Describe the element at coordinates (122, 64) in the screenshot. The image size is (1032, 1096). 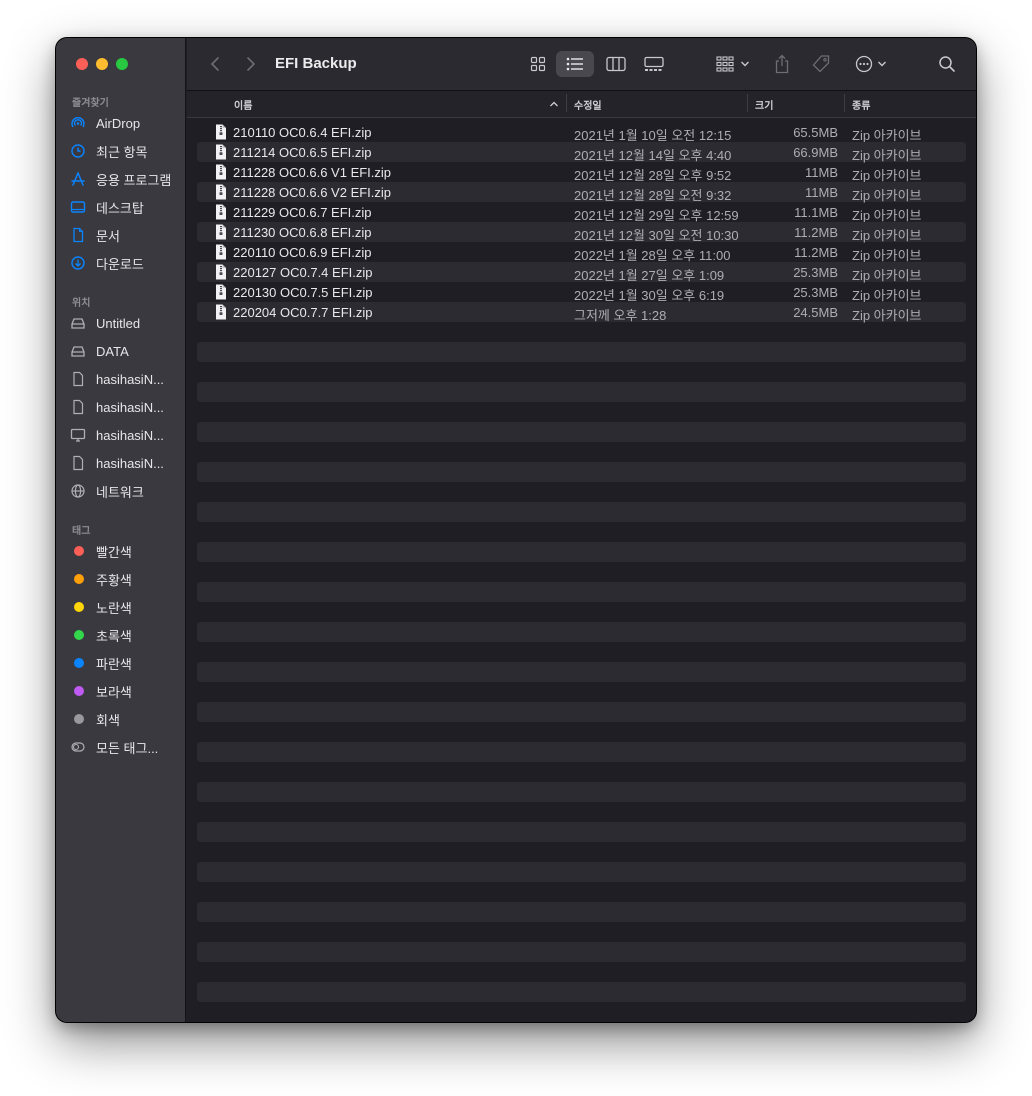
I see `zoom-window-button` at that location.